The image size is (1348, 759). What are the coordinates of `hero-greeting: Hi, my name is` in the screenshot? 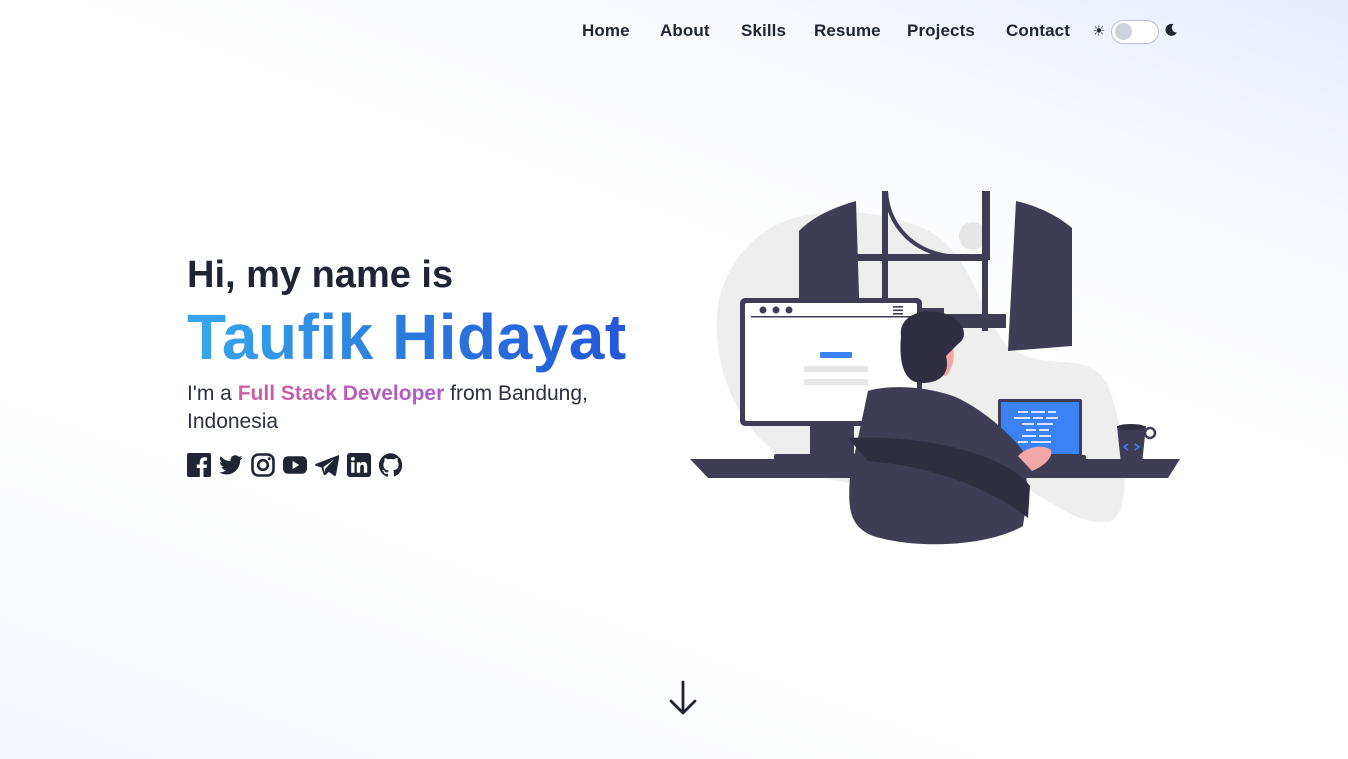 It's located at (320, 275).